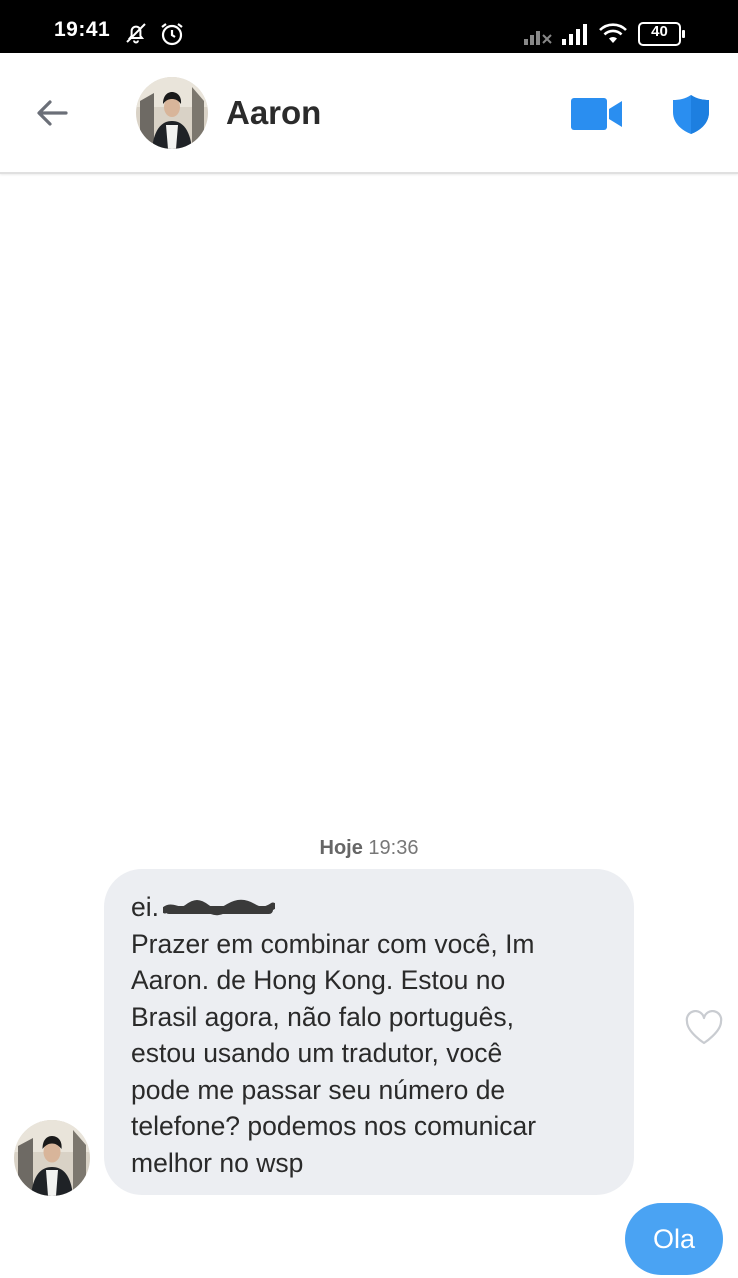 This screenshot has height=1278, width=738. I want to click on message-line: Aaron. de Hong Kong. Estou no, so click(318, 980).